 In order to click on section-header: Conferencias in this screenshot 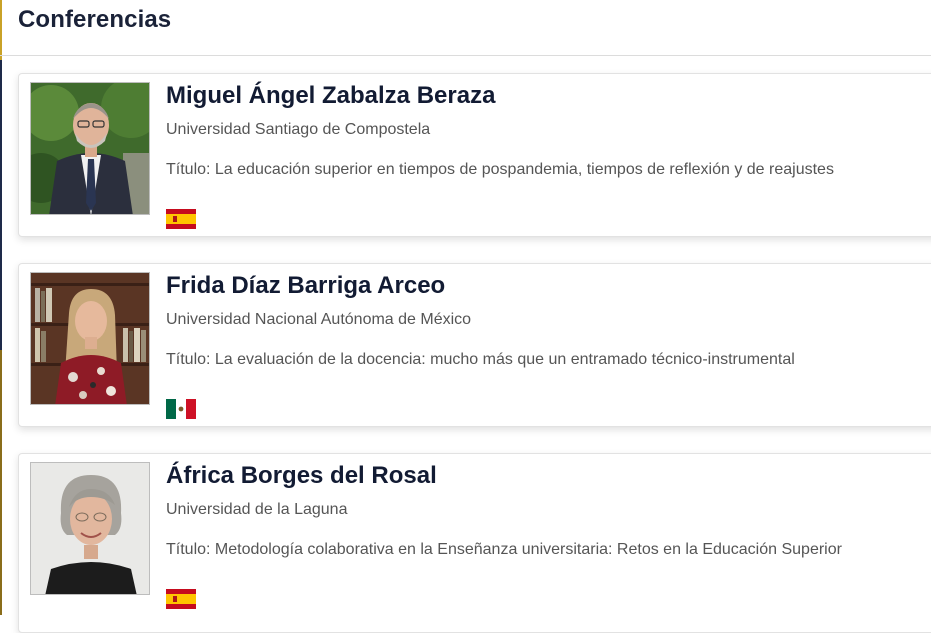, I will do `click(465, 28)`.